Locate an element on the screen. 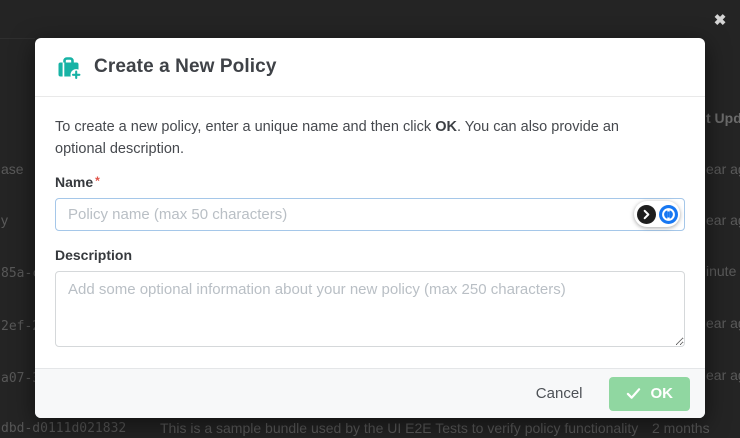  ok-button: OK is located at coordinates (649, 393).